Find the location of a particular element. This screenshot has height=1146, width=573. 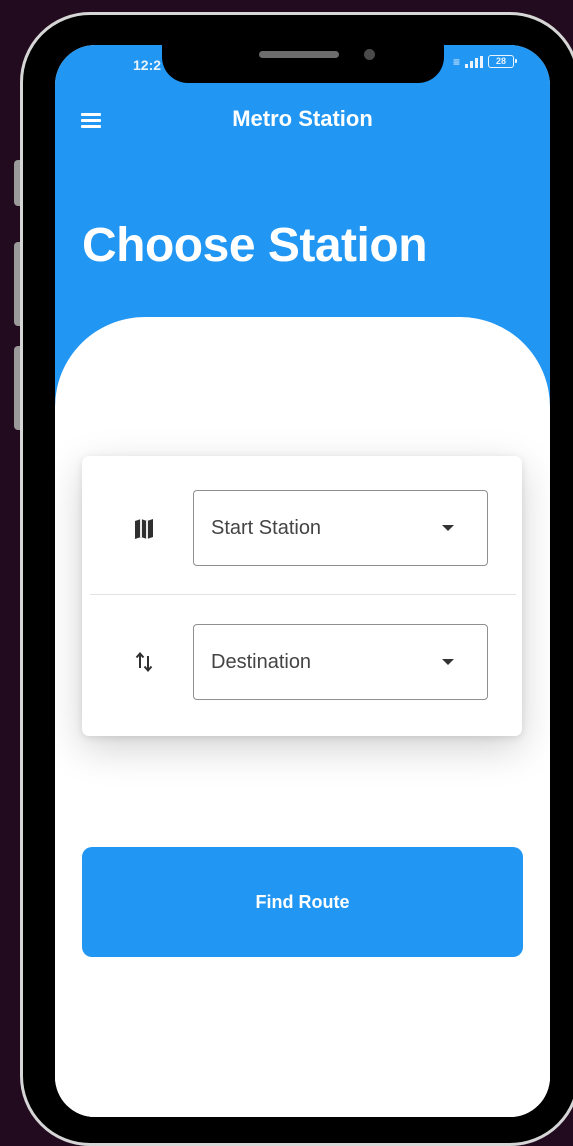

destination-row: Destination is located at coordinates (302, 674).